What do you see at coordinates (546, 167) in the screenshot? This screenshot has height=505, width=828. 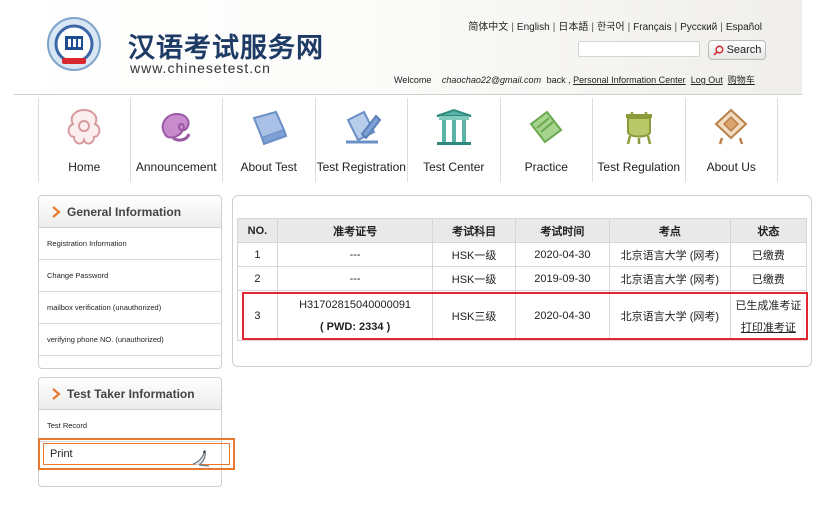 I see `nav-label: Practice` at bounding box center [546, 167].